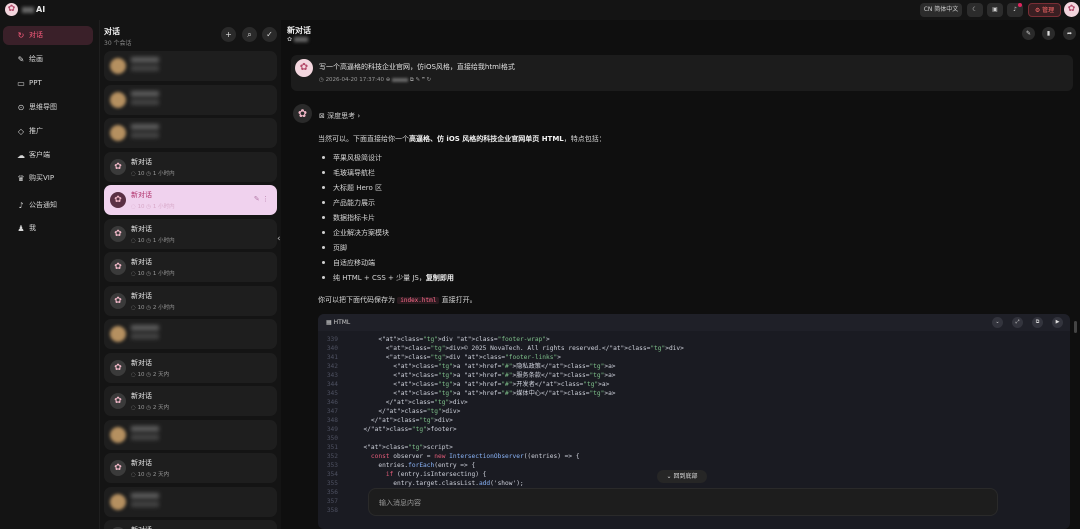  Describe the element at coordinates (387, 175) in the screenshot. I see `feature-item: 毛玻璃导航栏` at that location.